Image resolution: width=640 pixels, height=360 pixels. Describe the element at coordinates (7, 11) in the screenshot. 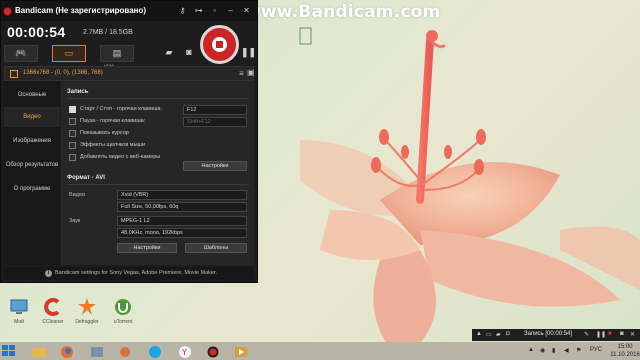

I see `bandicam-logo-icon` at that location.